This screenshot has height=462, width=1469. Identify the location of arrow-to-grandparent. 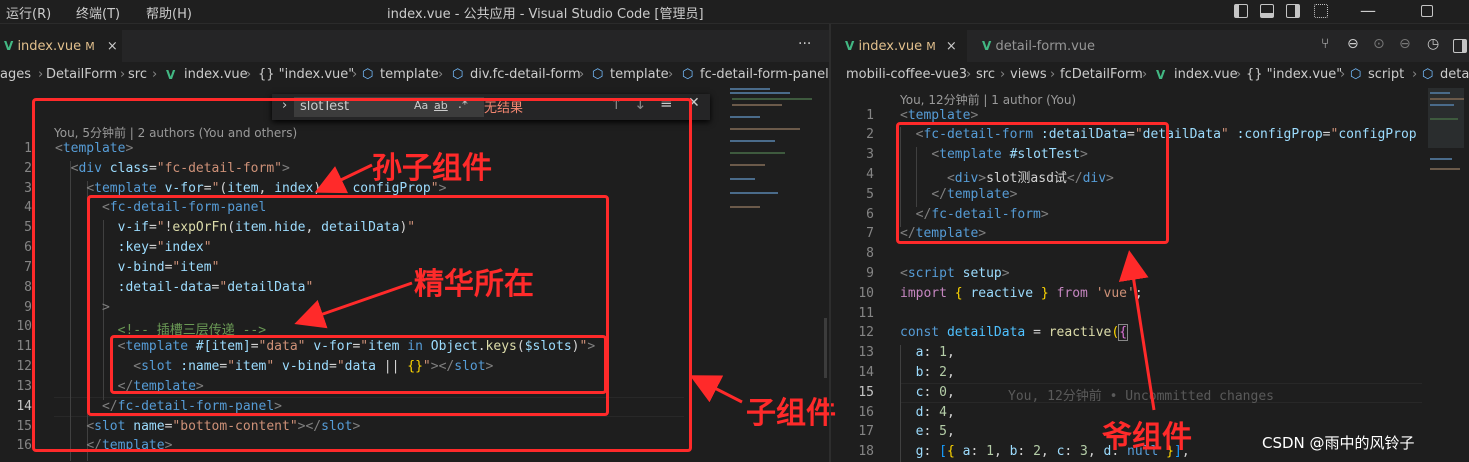
(1137, 330).